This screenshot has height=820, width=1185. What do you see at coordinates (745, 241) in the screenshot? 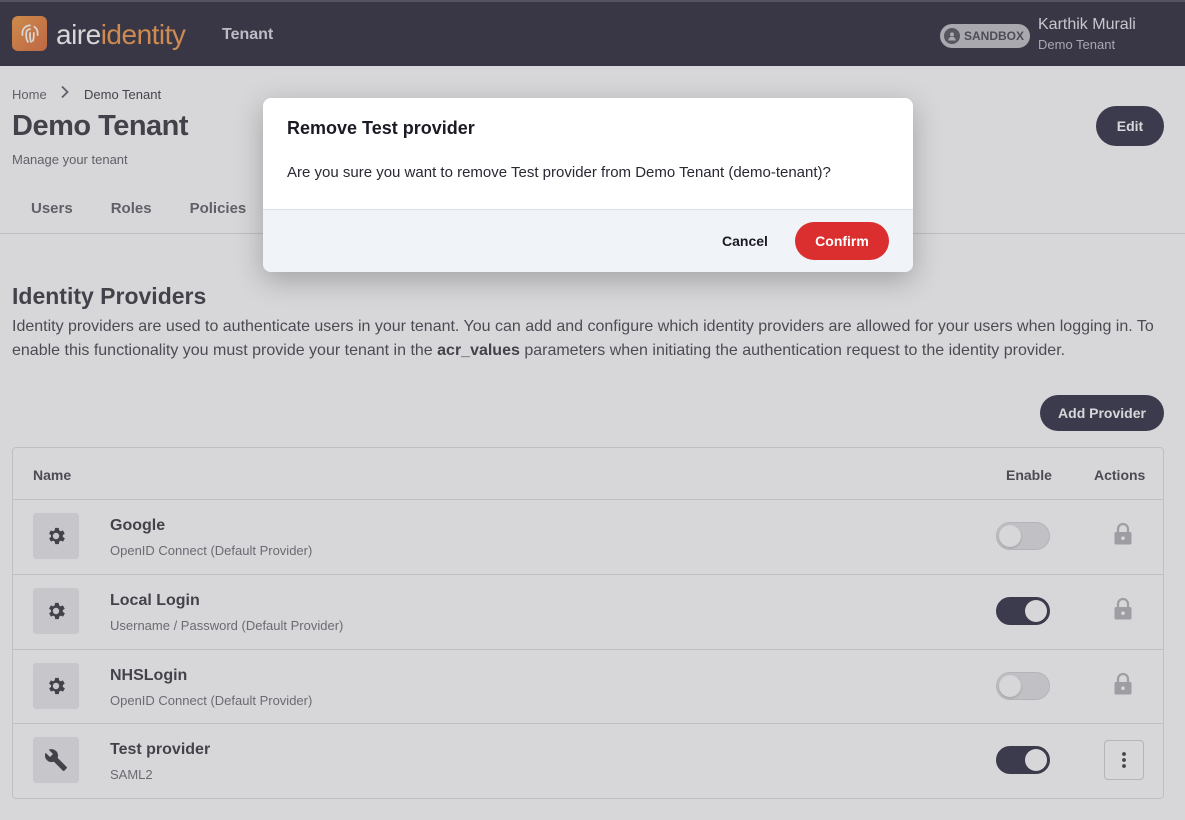
I see `cancel-button: Cancel` at bounding box center [745, 241].